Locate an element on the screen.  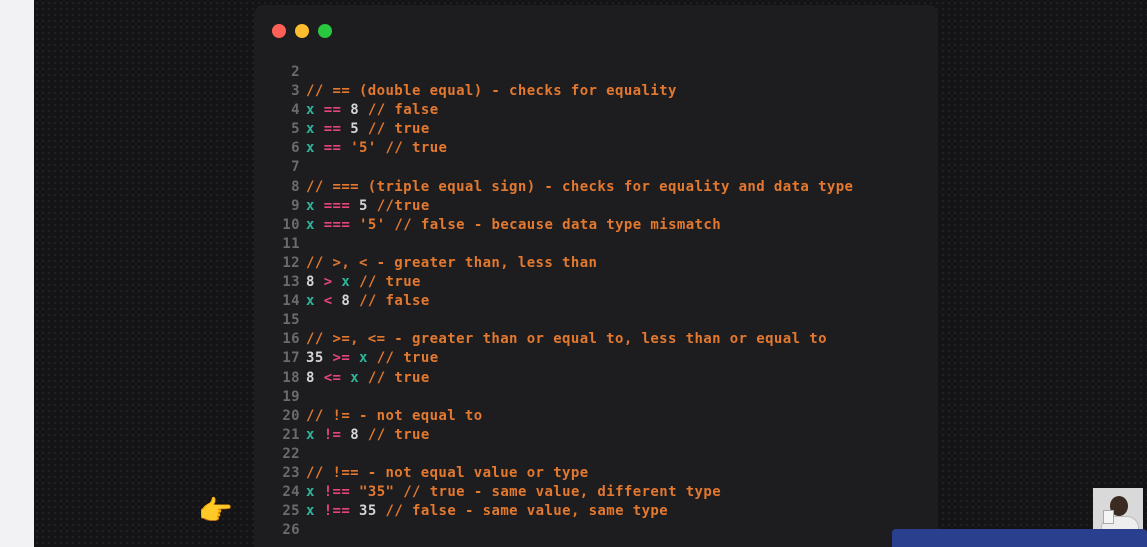
code-line: 2 is located at coordinates (600, 72).